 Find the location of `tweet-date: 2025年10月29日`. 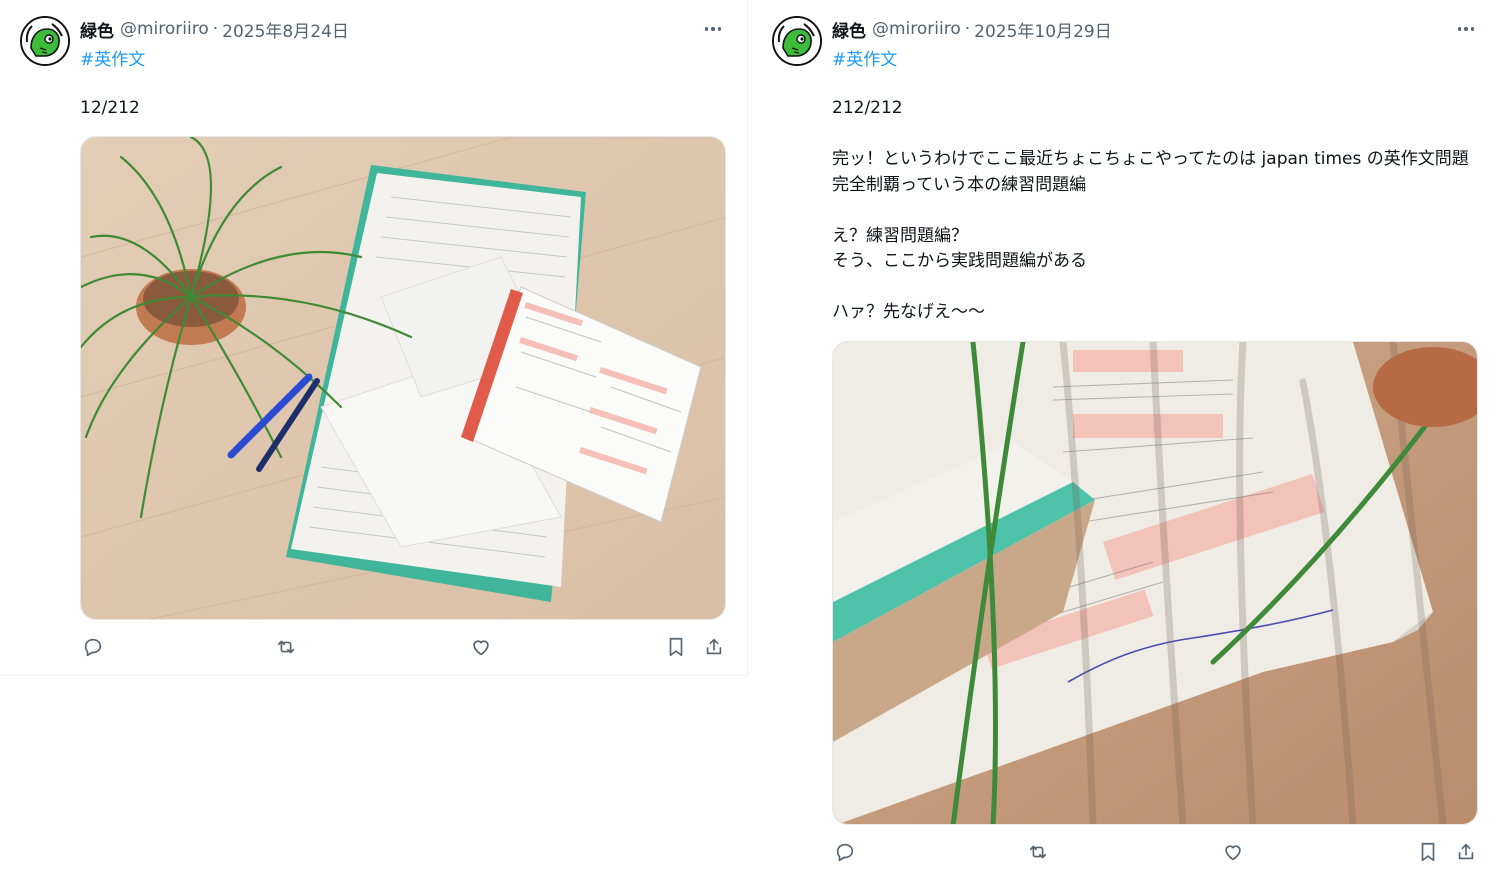

tweet-date: 2025年10月29日 is located at coordinates (1043, 29).